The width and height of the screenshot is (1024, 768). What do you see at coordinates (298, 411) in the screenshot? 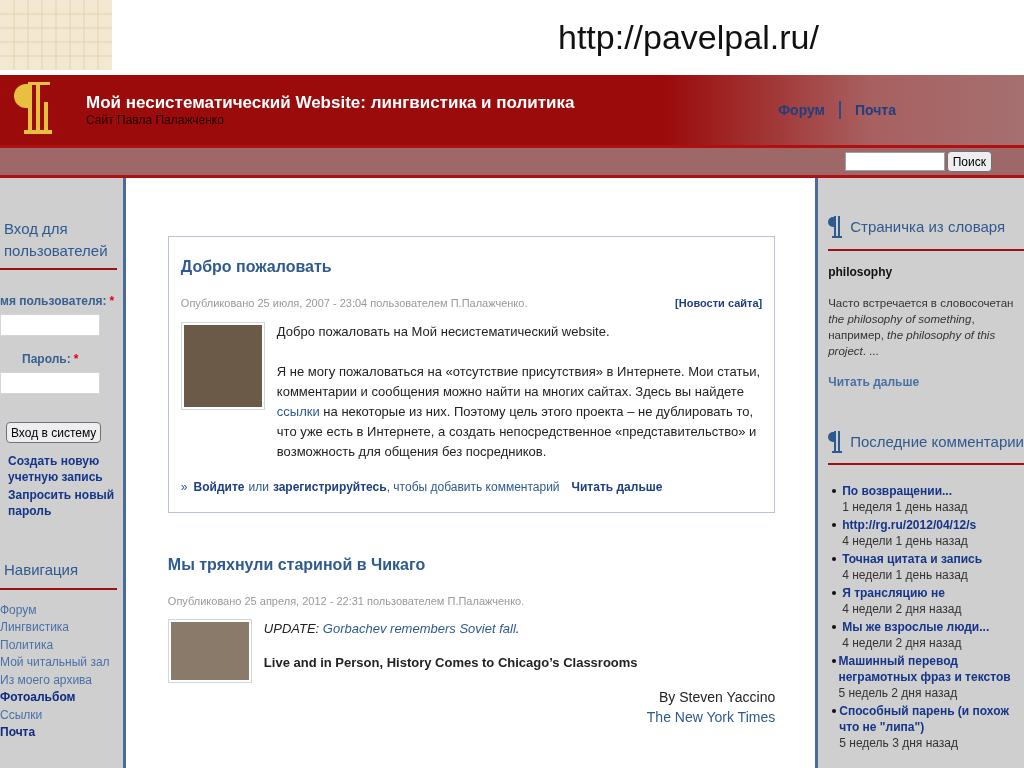
I see `inline-link: ссылки` at bounding box center [298, 411].